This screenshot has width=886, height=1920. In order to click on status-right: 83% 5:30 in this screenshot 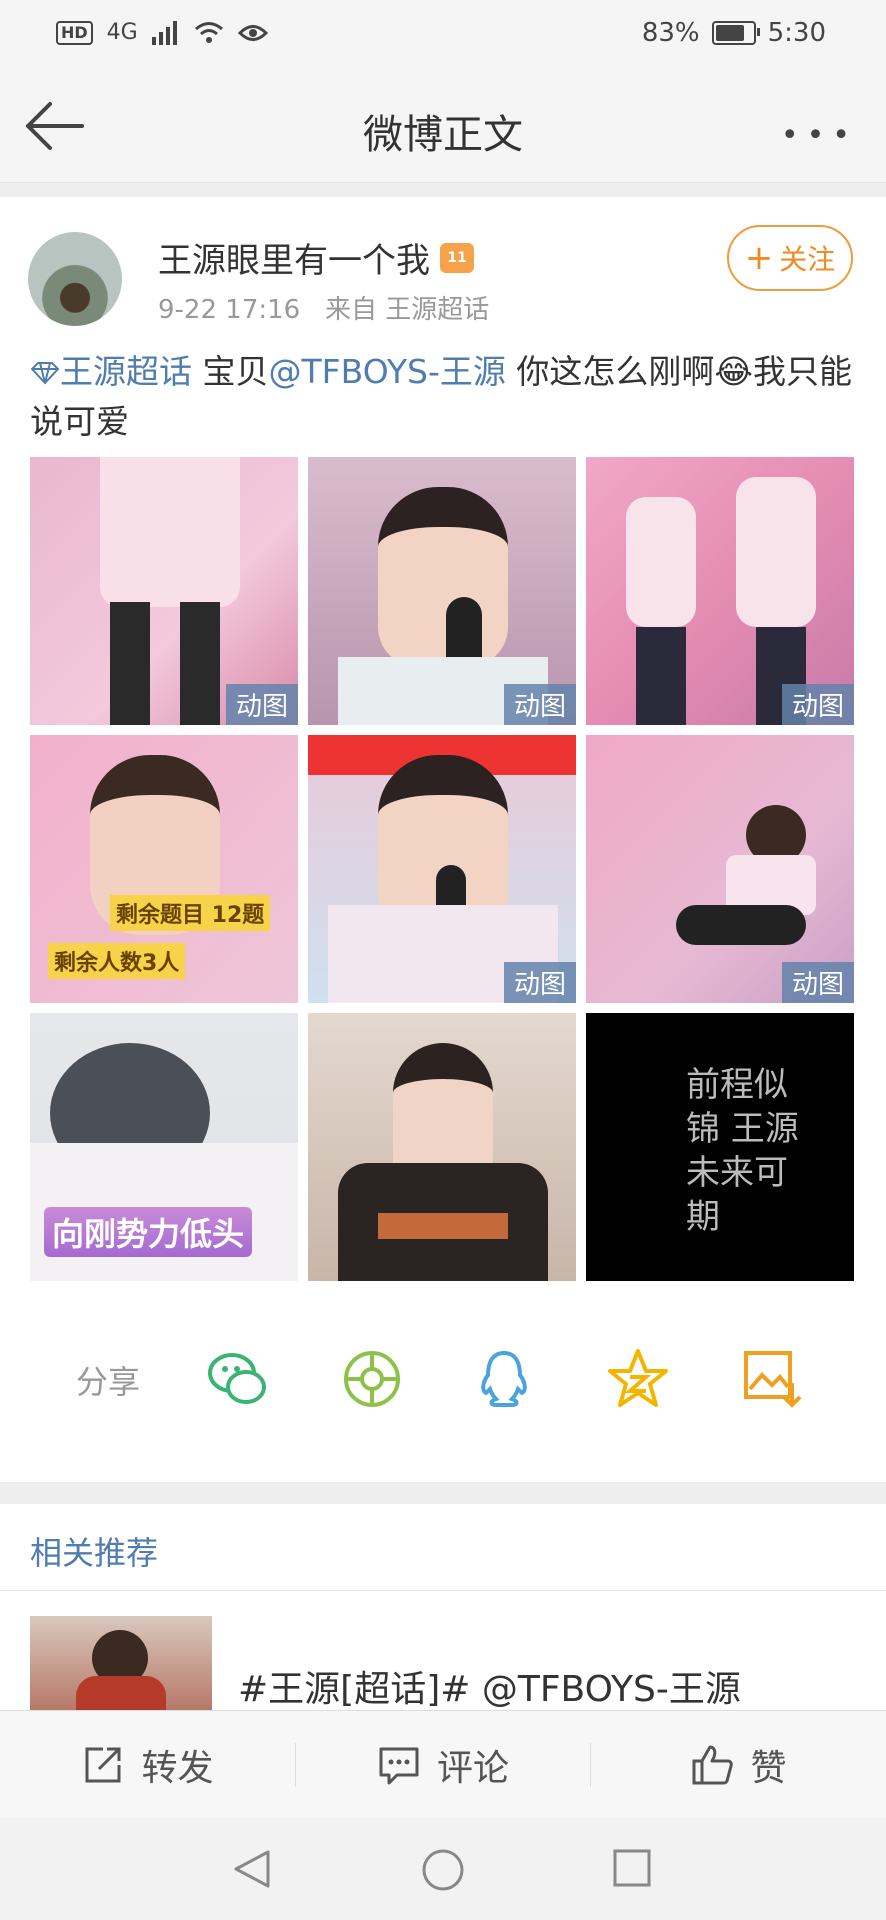, I will do `click(734, 33)`.